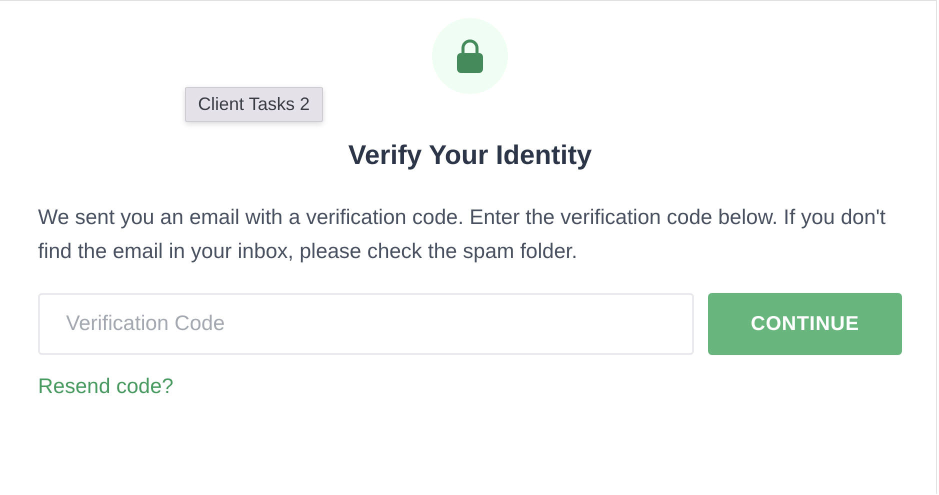 The image size is (939, 495). I want to click on resend-code-link: Resend code?, so click(106, 387).